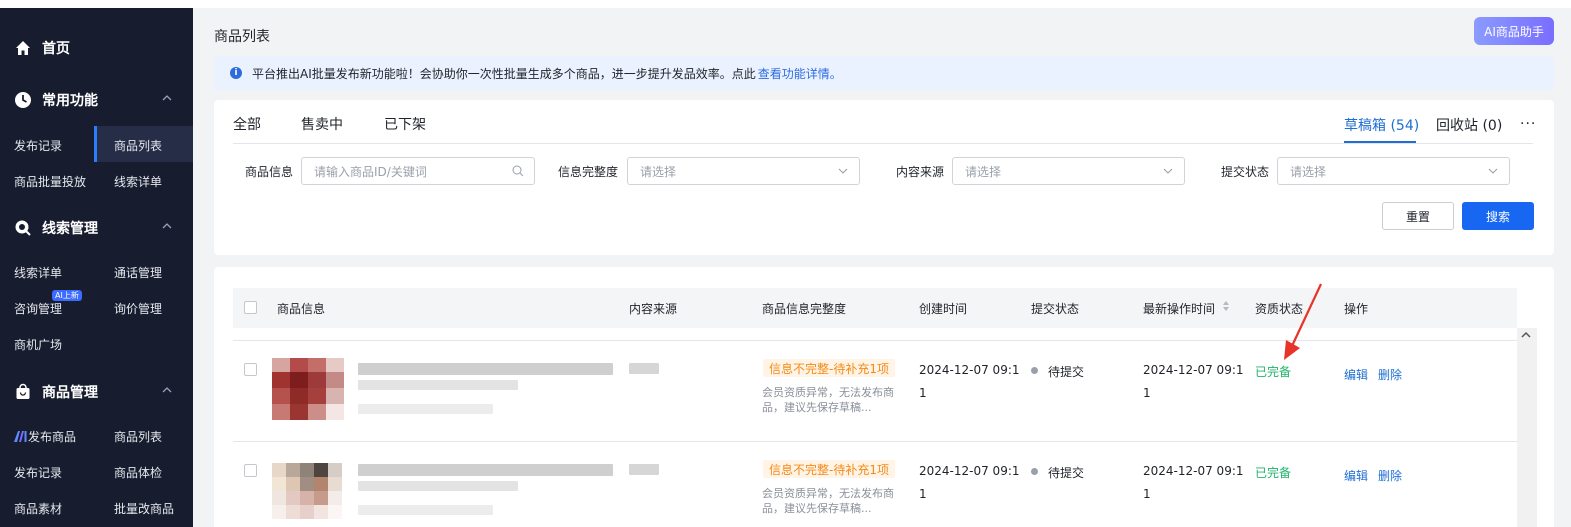 The height and width of the screenshot is (527, 1571). I want to click on completeness-select-value: 请选择, so click(658, 171).